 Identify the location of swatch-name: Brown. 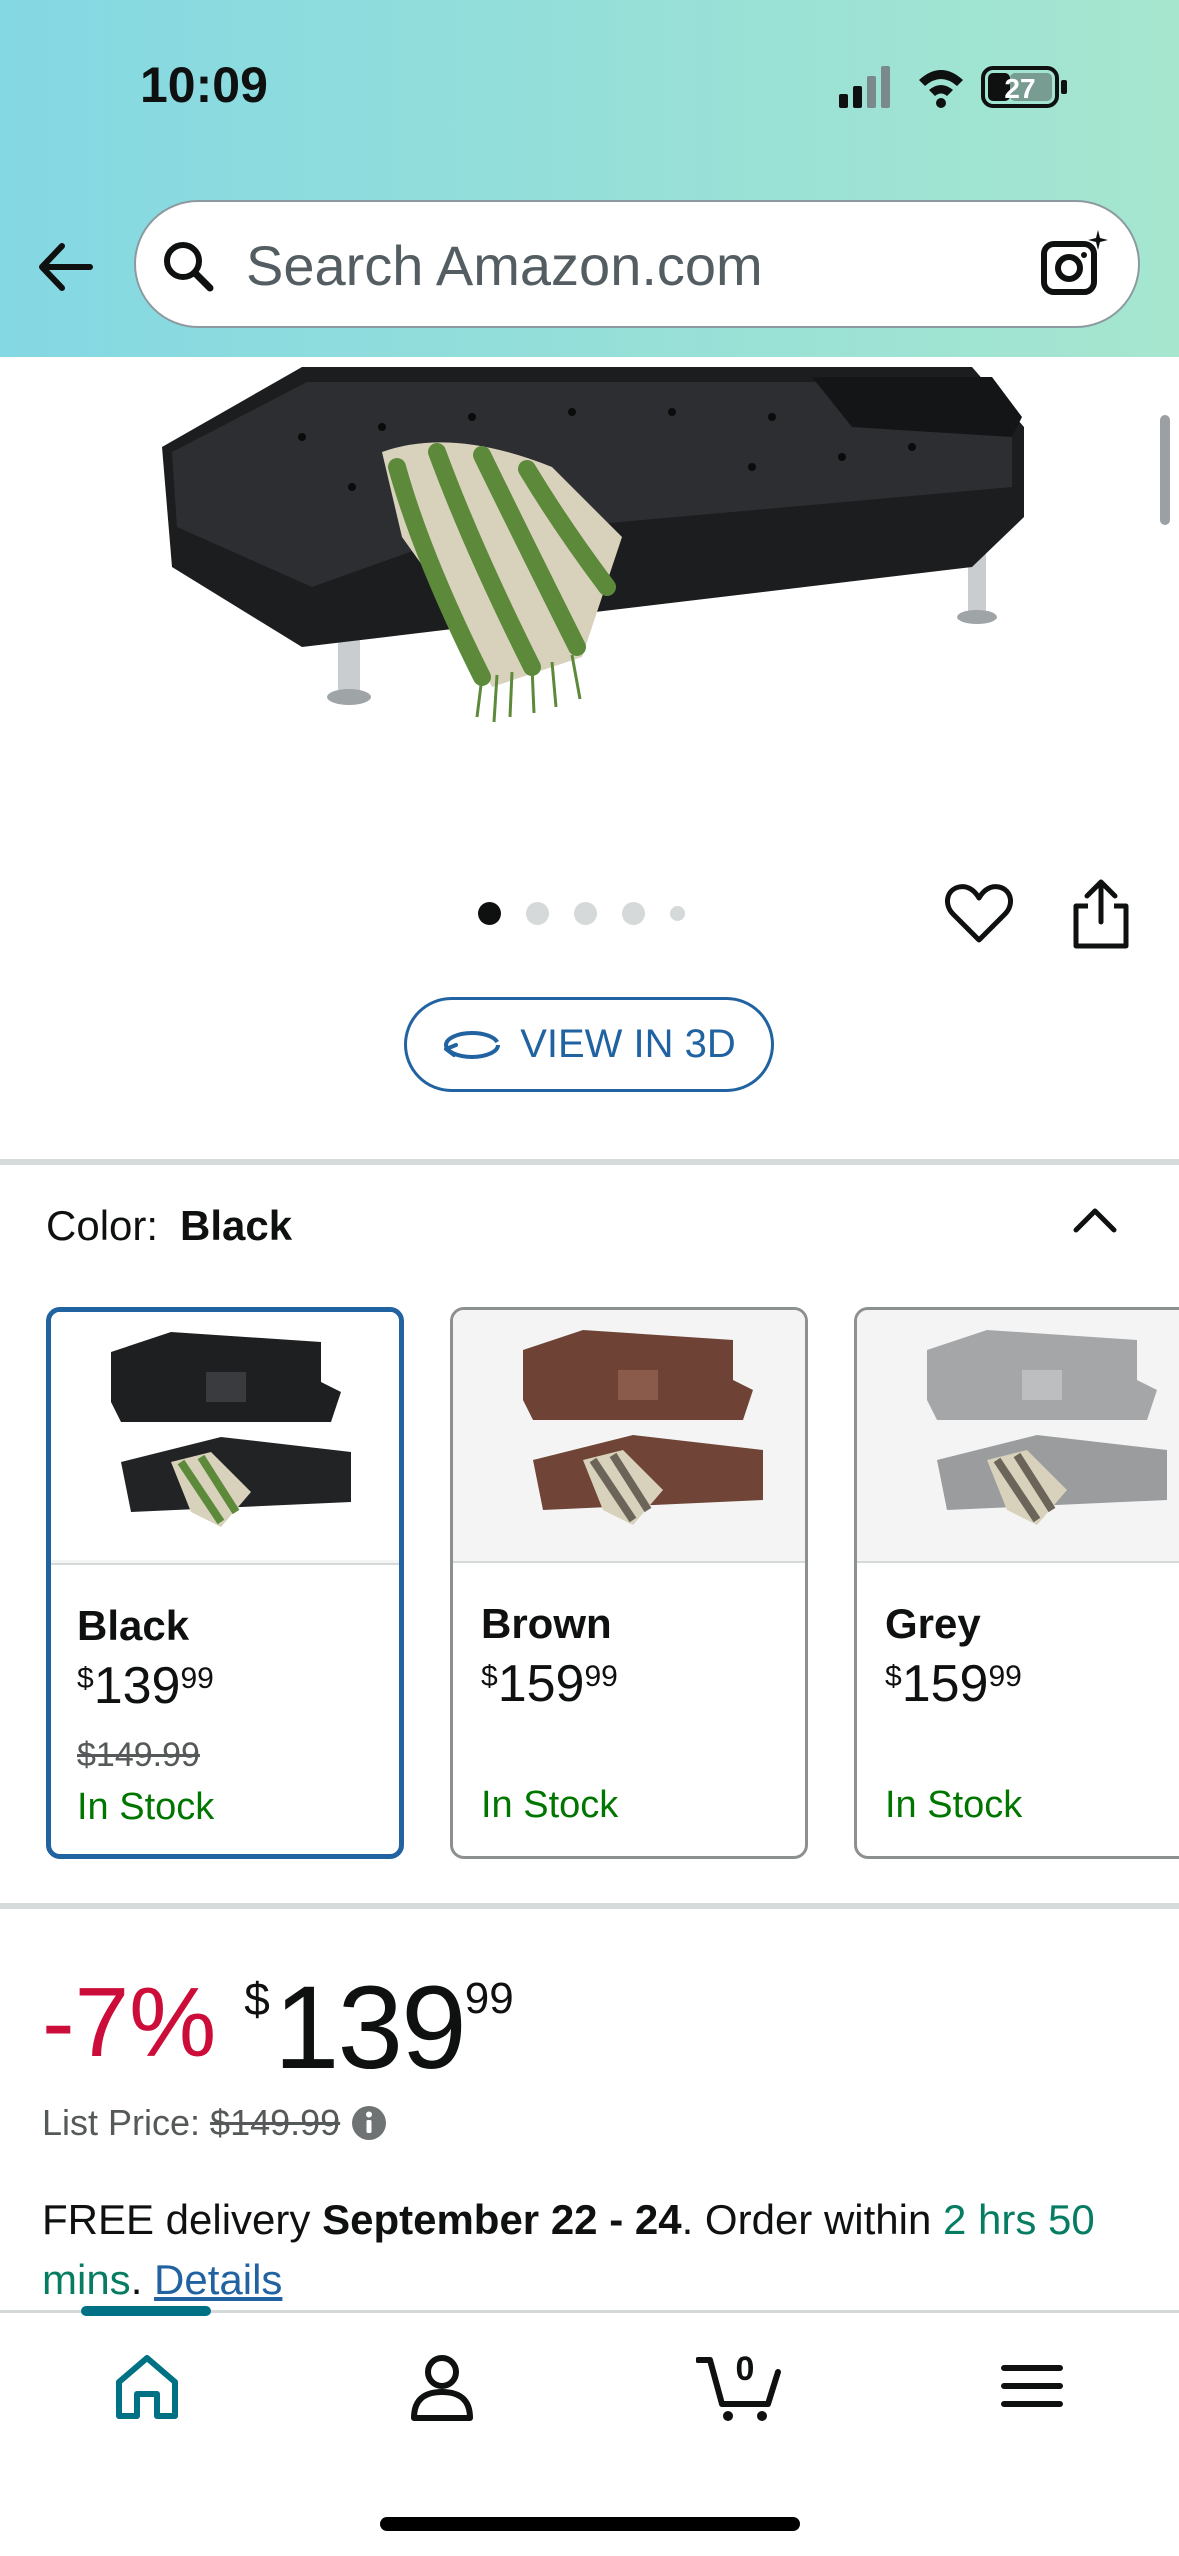
(546, 1623).